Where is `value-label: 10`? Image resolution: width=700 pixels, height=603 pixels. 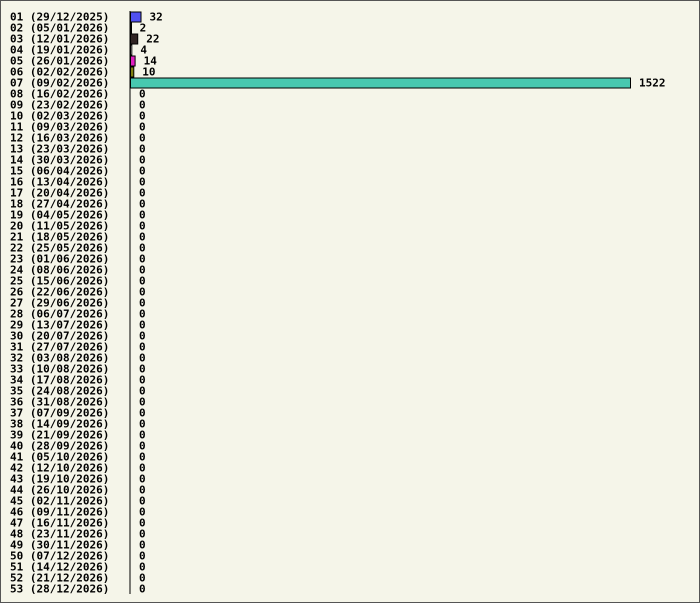
value-label: 10 is located at coordinates (148, 72).